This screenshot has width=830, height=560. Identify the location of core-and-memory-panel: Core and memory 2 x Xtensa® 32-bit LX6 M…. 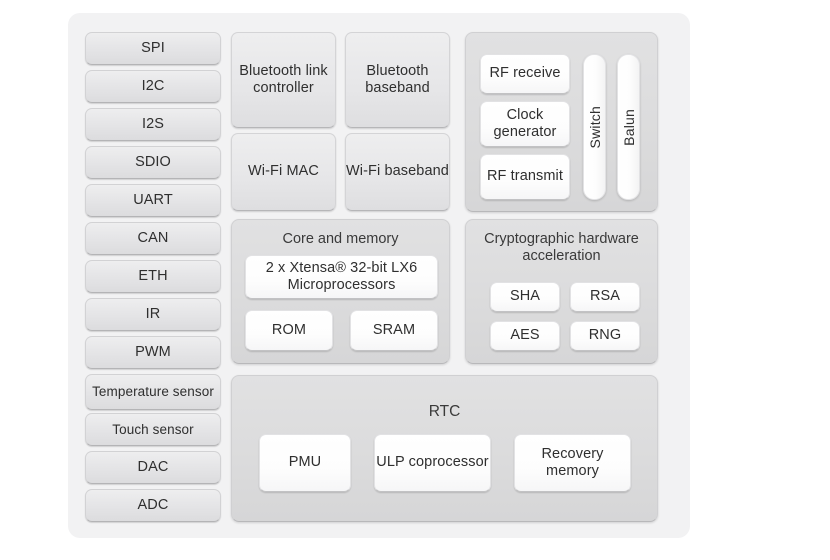
(340, 291).